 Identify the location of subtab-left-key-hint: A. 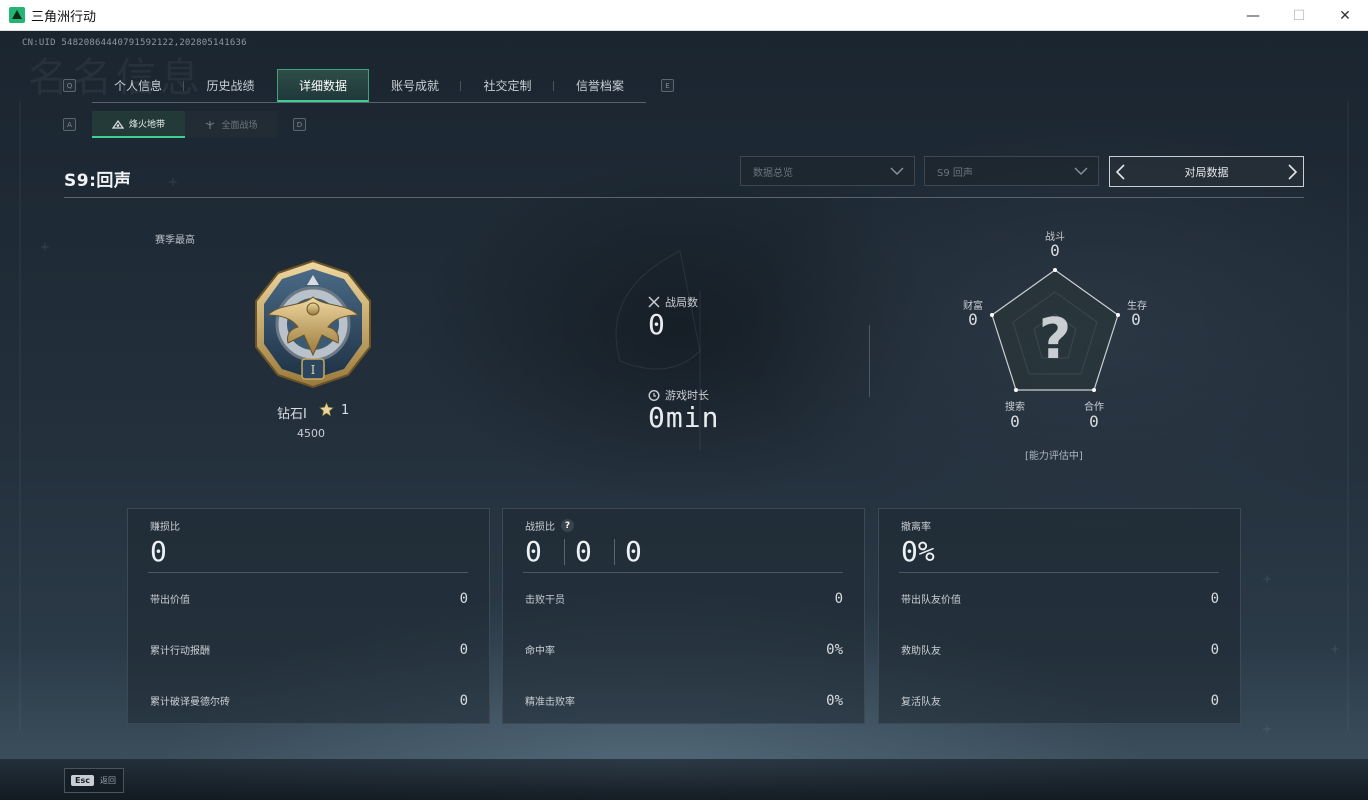
(69, 124).